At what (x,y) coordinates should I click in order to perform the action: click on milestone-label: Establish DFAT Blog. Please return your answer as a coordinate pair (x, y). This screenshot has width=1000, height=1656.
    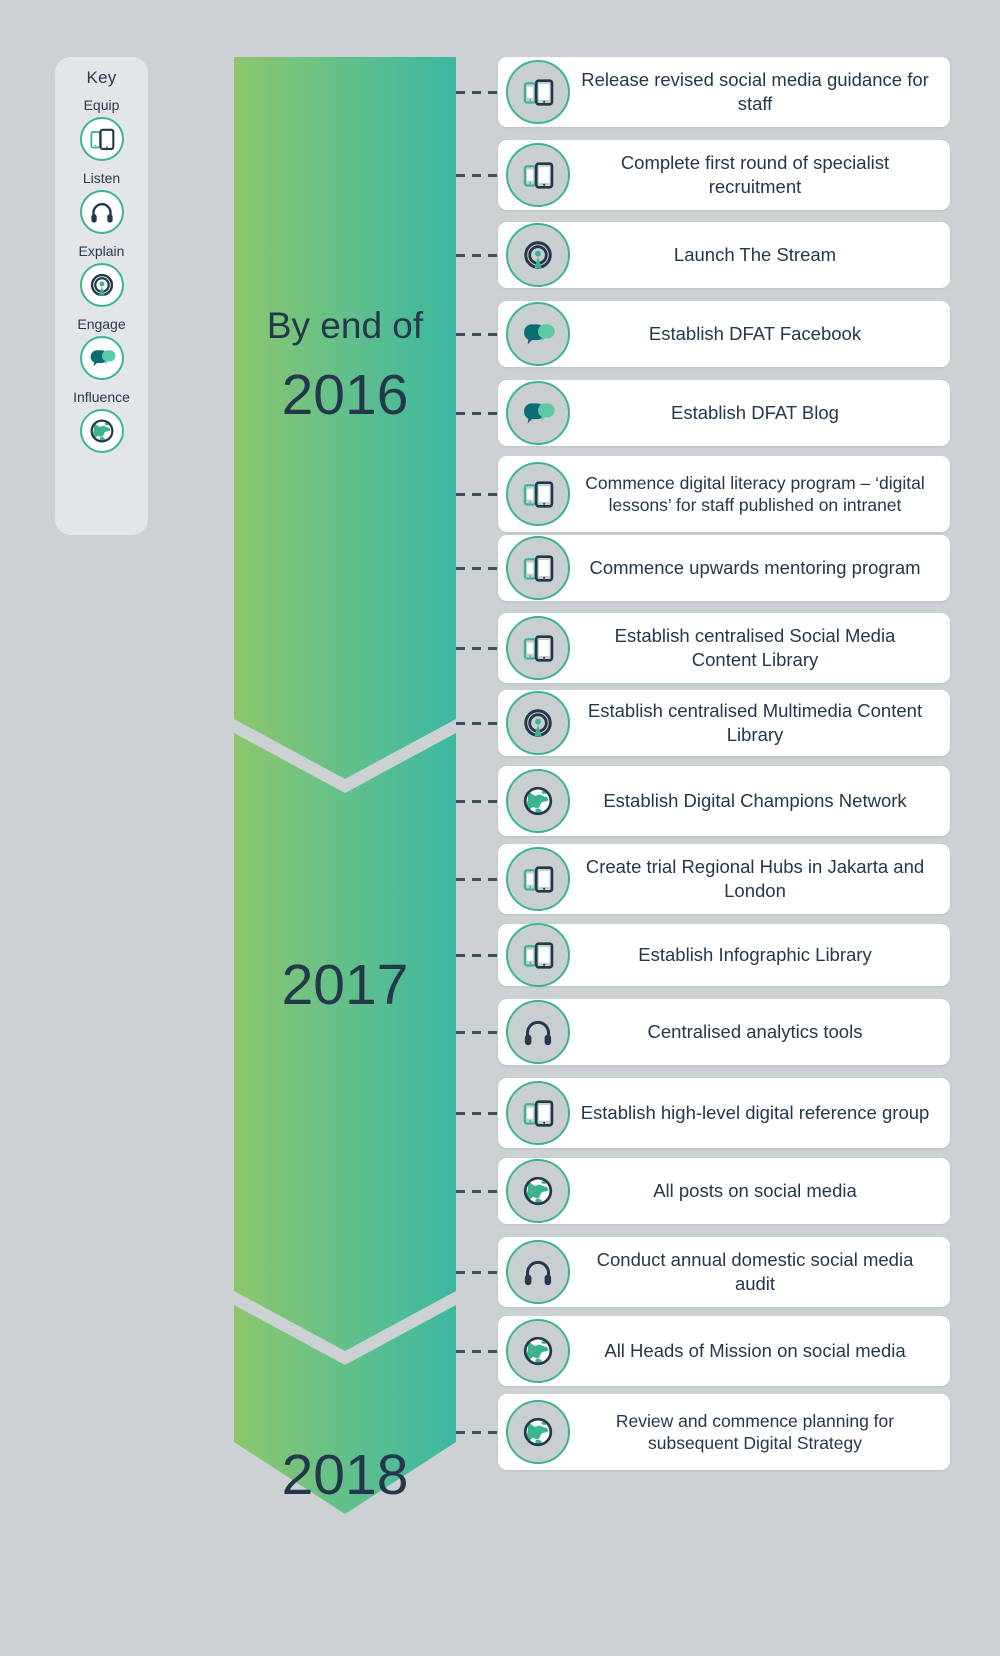
    Looking at the image, I should click on (755, 412).